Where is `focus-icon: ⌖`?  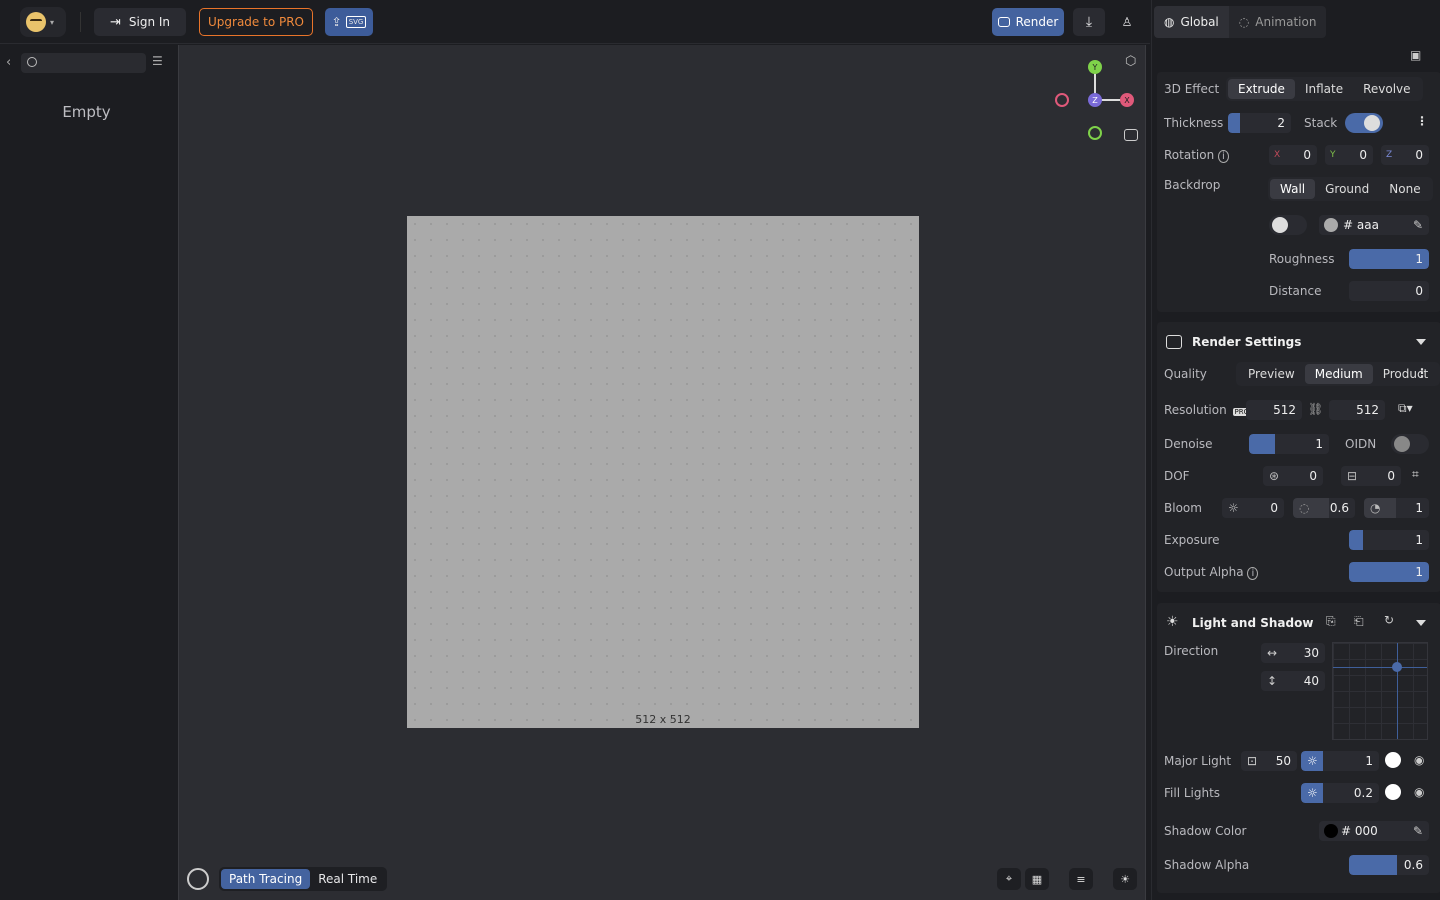
focus-icon: ⌖ is located at coordinates (1009, 879).